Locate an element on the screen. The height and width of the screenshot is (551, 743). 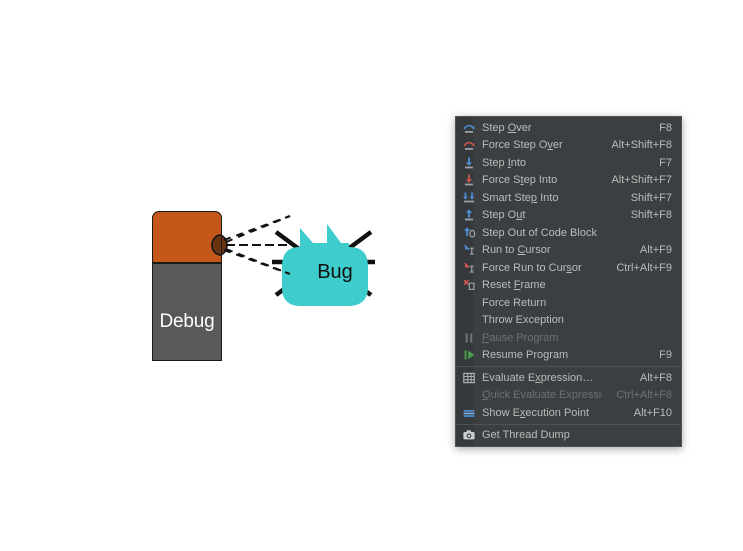
menu-item-run-to-cursor: Run to Cursor Alt+F9 is located at coordinates (568, 251).